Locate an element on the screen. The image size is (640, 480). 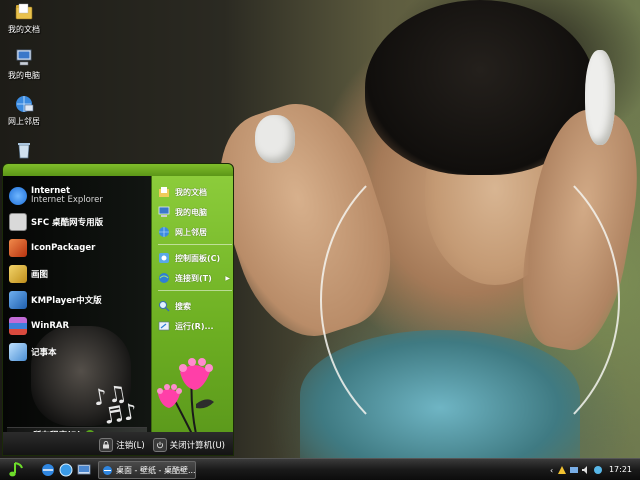
internet-explorer-icon is located at coordinates (18, 196).